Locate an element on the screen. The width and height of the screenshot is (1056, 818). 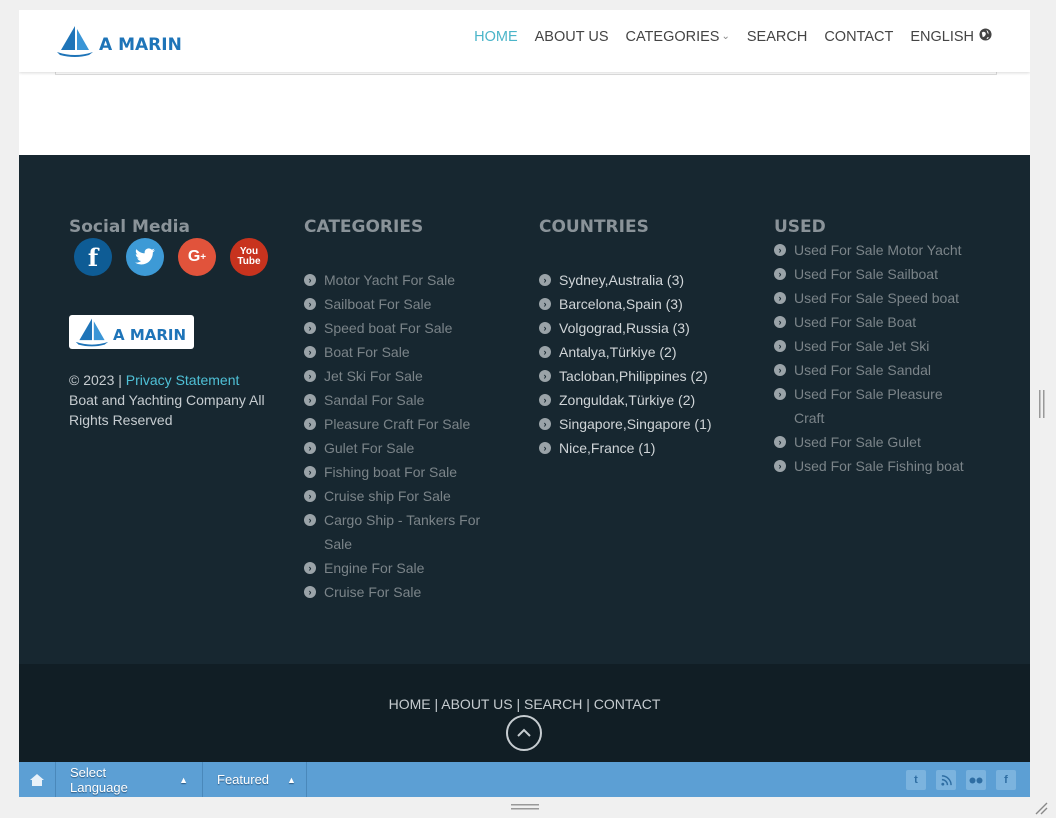
list-item: › Nice,France (1) is located at coordinates (639, 448).